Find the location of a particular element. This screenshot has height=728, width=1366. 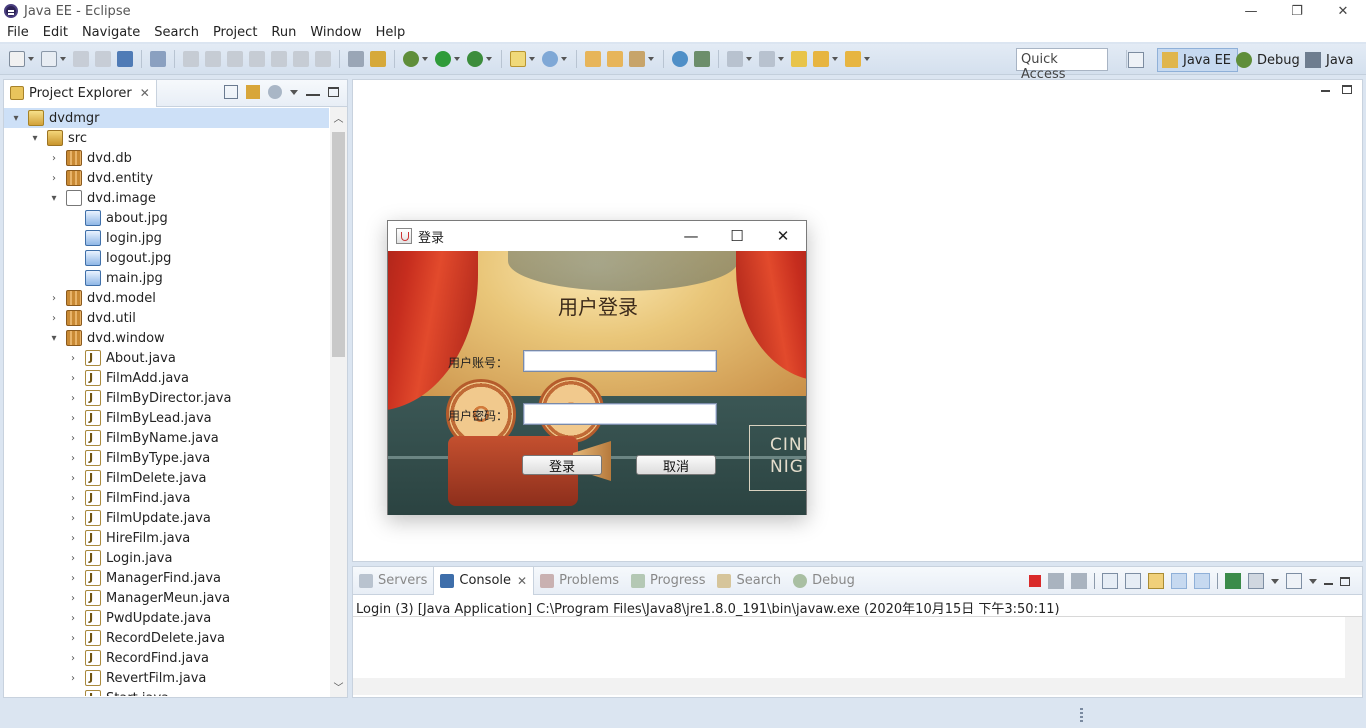

show-stdout-icon is located at coordinates (1179, 581).